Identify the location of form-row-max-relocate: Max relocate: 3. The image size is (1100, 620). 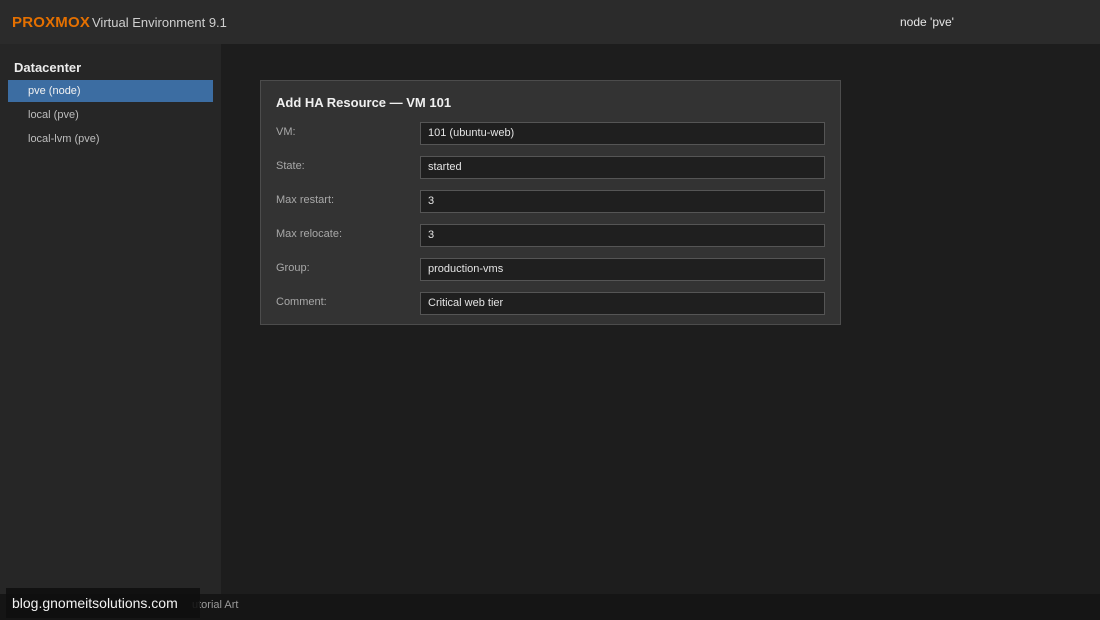
(550, 236).